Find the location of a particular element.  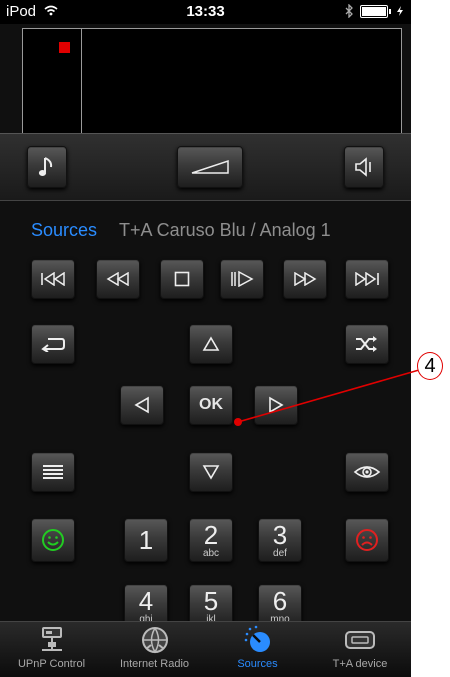

play-pause-icon is located at coordinates (242, 279).